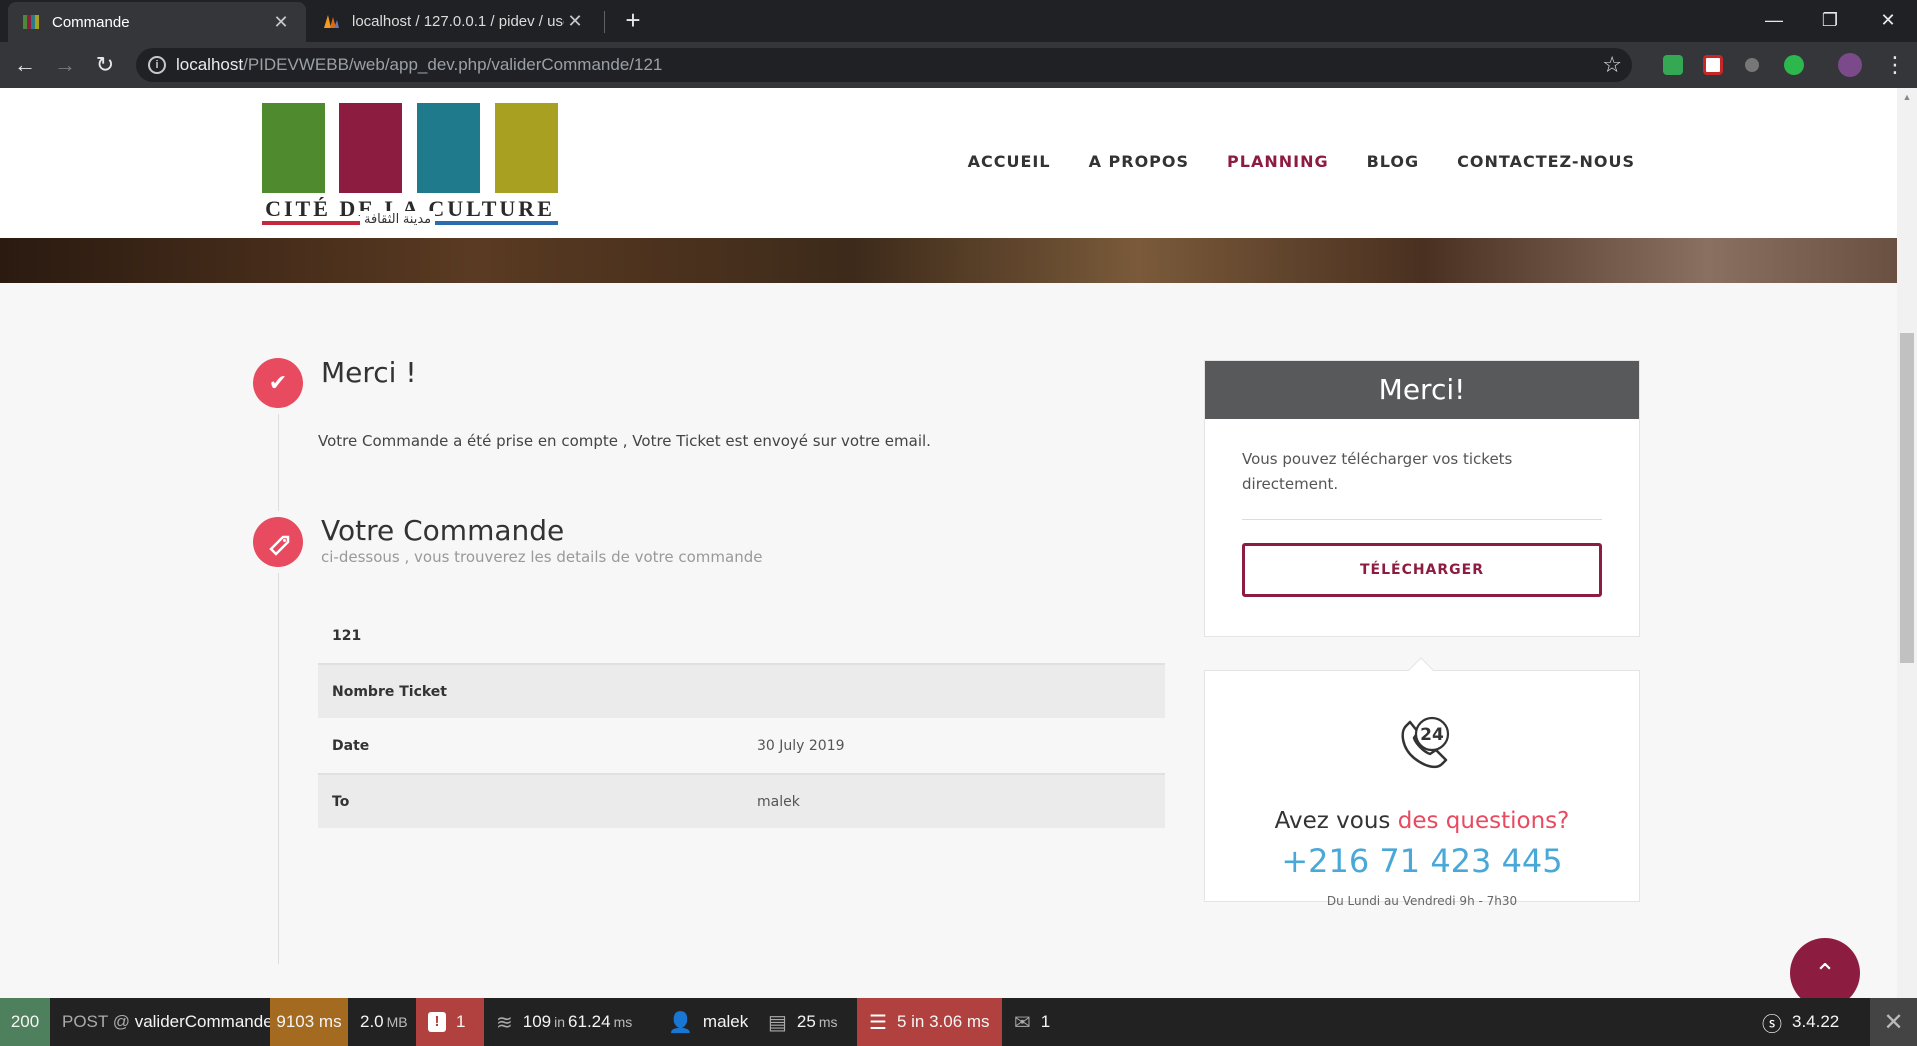  I want to click on download-button: TÉLÉCHARGER, so click(1422, 570).